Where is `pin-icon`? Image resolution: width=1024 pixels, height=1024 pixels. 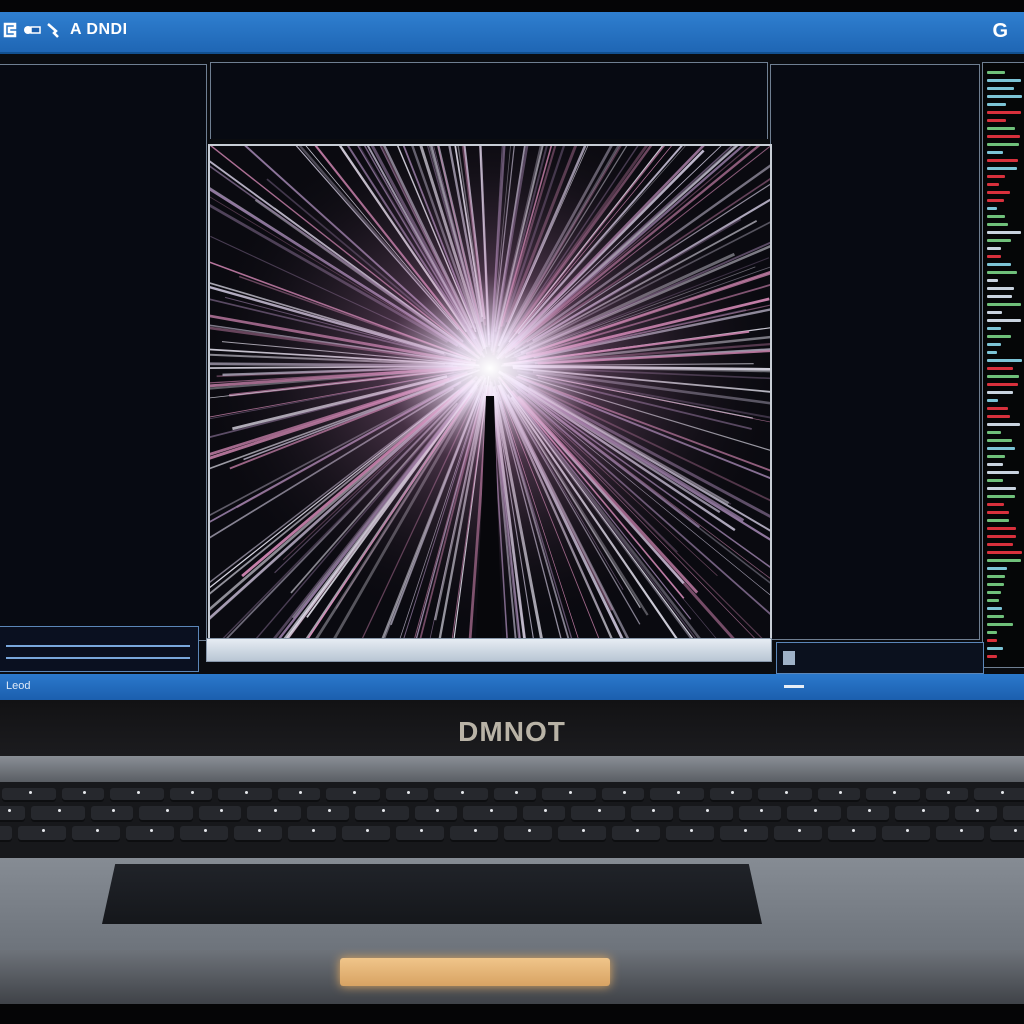 pin-icon is located at coordinates (53, 30).